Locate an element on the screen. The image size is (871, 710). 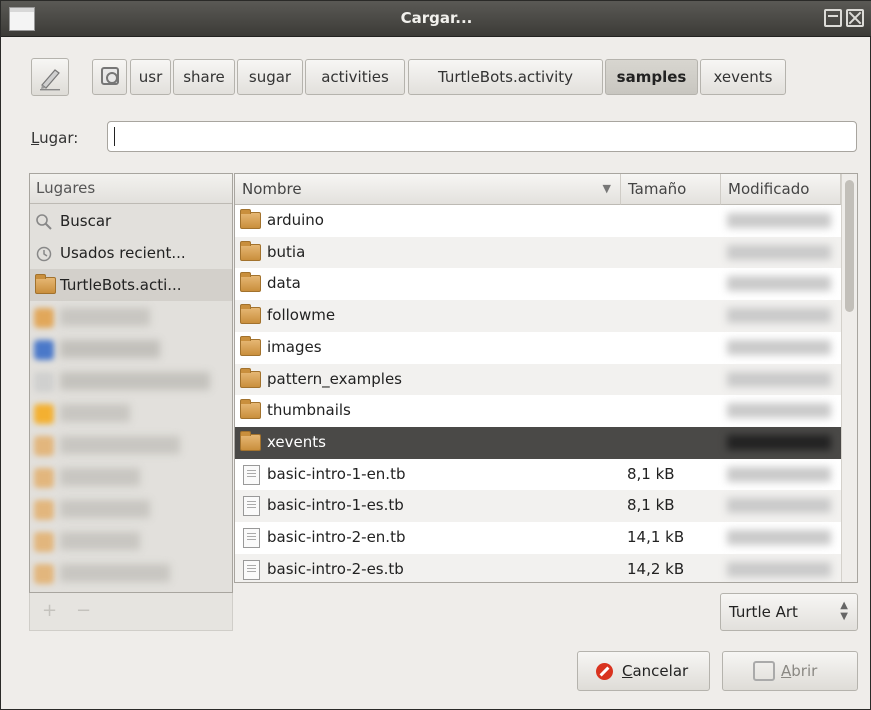
file-name: pattern_examples is located at coordinates (334, 378).